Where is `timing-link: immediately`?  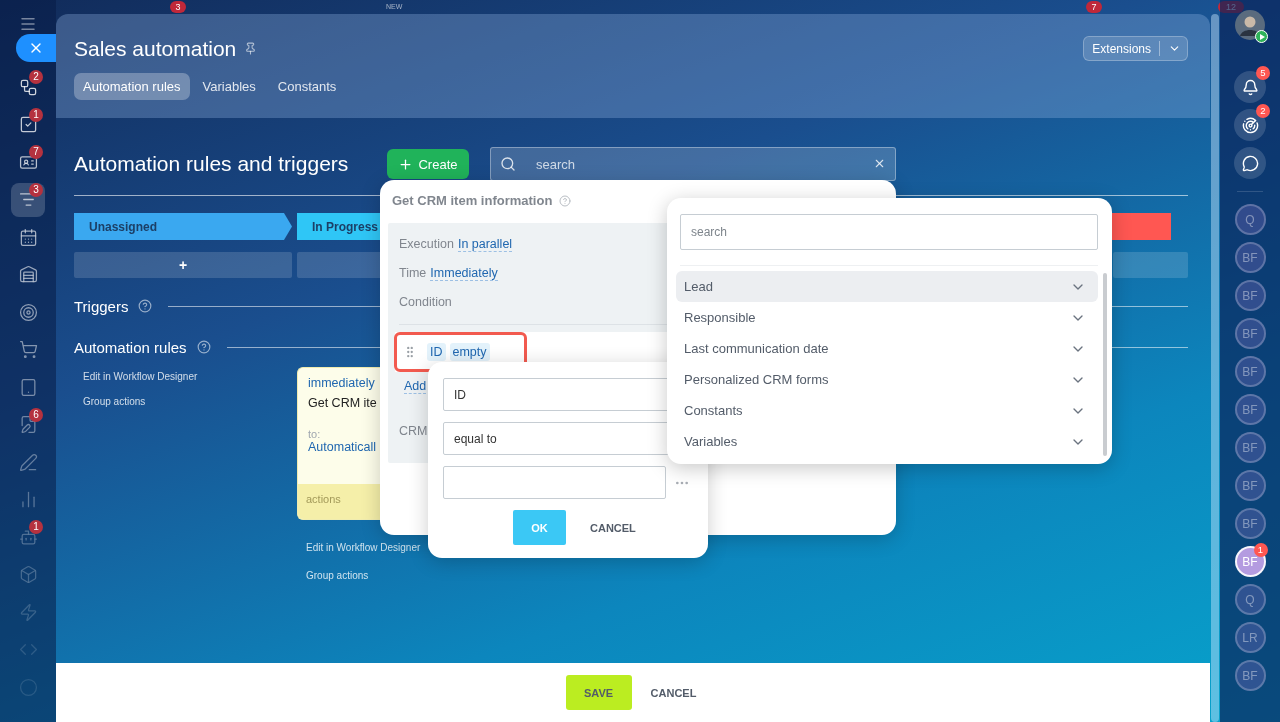 timing-link: immediately is located at coordinates (344, 383).